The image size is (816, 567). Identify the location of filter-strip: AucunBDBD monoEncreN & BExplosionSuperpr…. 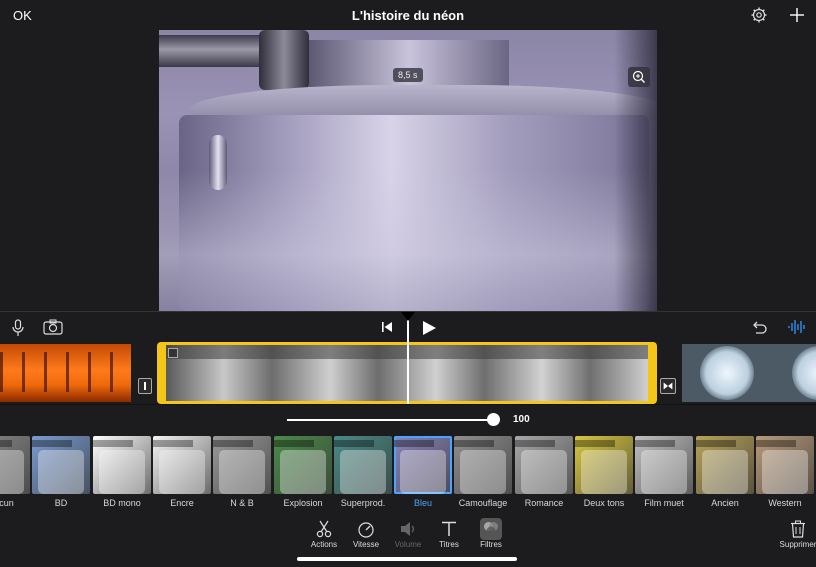
(408, 473).